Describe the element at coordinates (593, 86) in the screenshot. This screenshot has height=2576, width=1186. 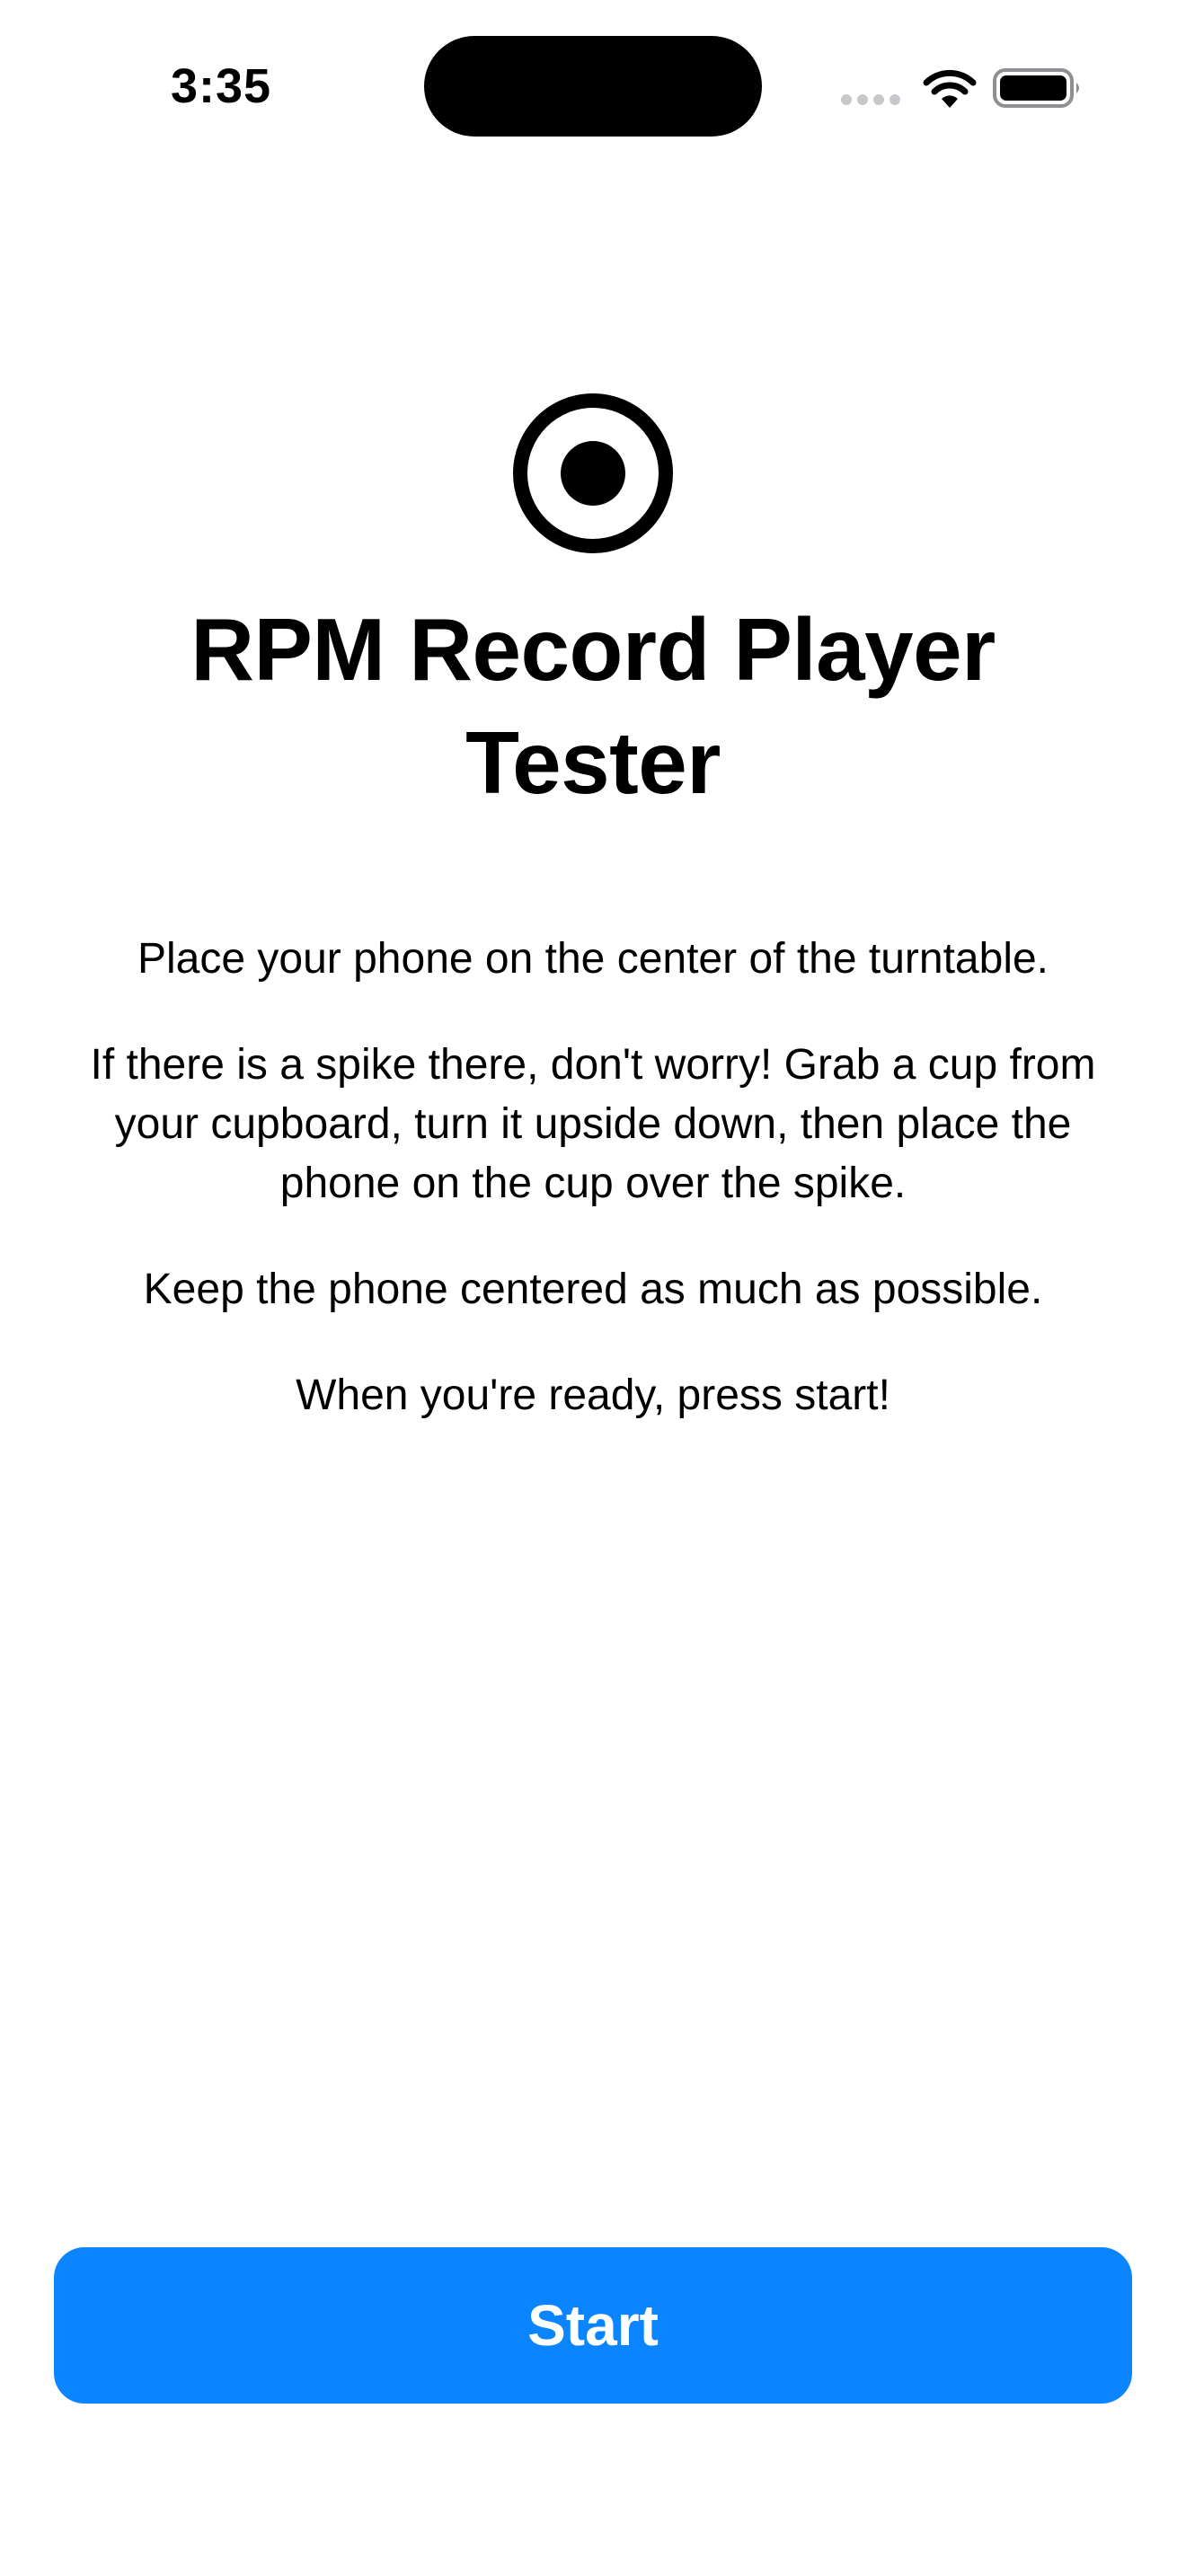
I see `dynamic-island` at that location.